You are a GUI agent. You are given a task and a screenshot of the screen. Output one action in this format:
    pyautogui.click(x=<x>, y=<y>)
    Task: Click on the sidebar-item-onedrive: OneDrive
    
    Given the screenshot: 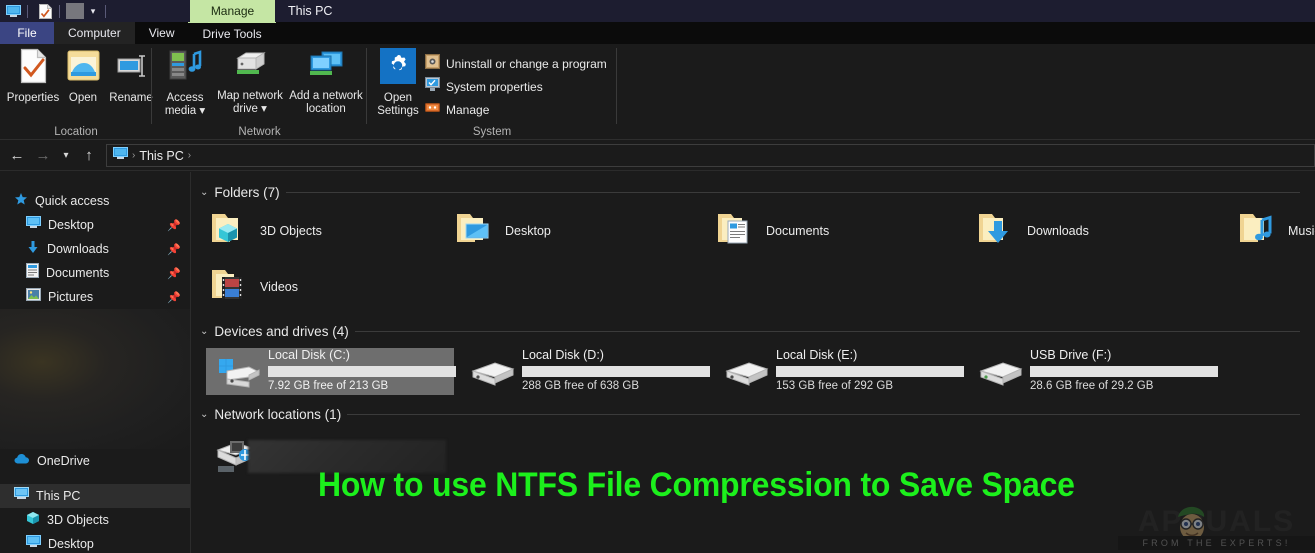 What is the action you would take?
    pyautogui.click(x=95, y=461)
    